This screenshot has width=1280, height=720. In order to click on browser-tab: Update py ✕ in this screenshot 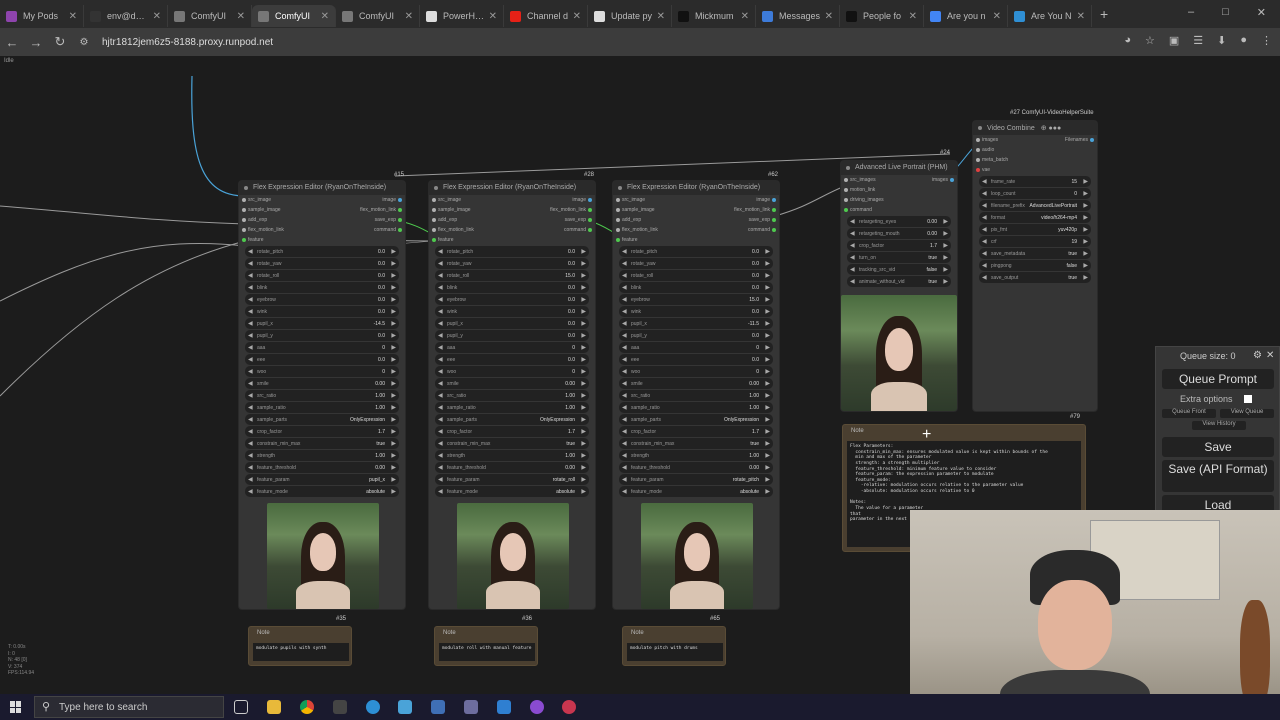, I will do `click(630, 16)`.